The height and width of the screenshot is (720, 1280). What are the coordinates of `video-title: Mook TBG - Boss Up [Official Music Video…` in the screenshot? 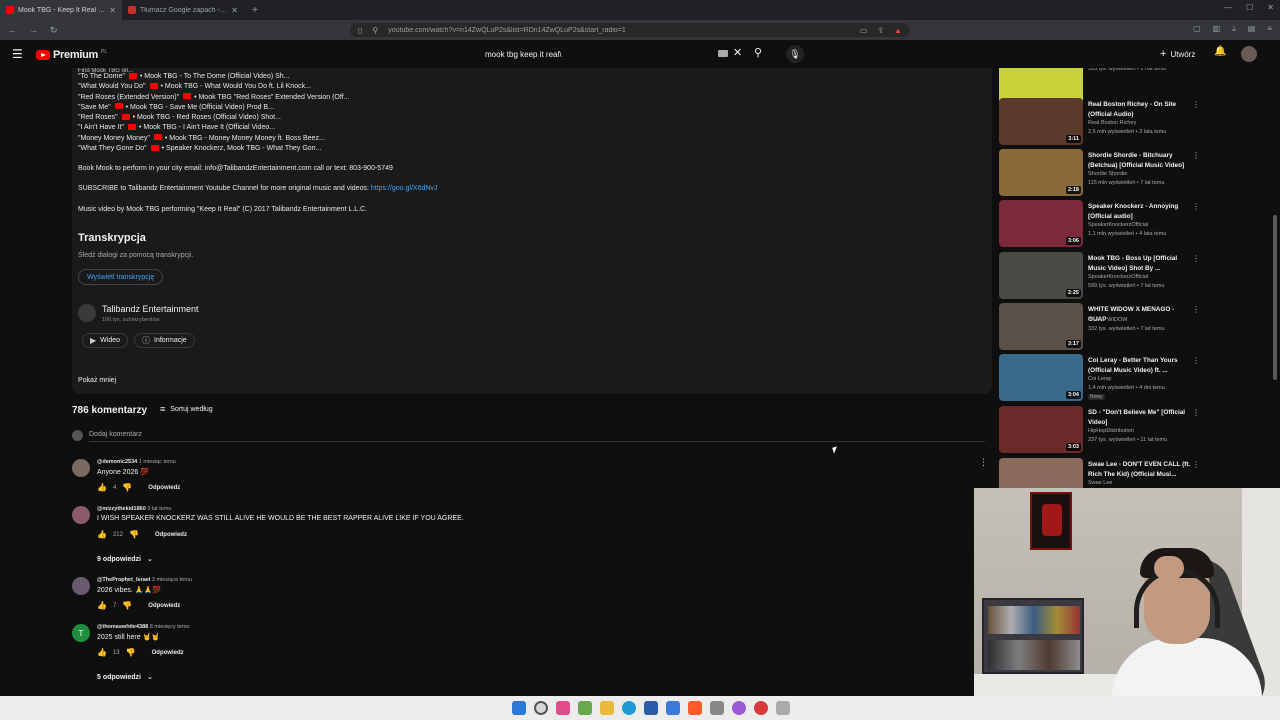 It's located at (1140, 263).